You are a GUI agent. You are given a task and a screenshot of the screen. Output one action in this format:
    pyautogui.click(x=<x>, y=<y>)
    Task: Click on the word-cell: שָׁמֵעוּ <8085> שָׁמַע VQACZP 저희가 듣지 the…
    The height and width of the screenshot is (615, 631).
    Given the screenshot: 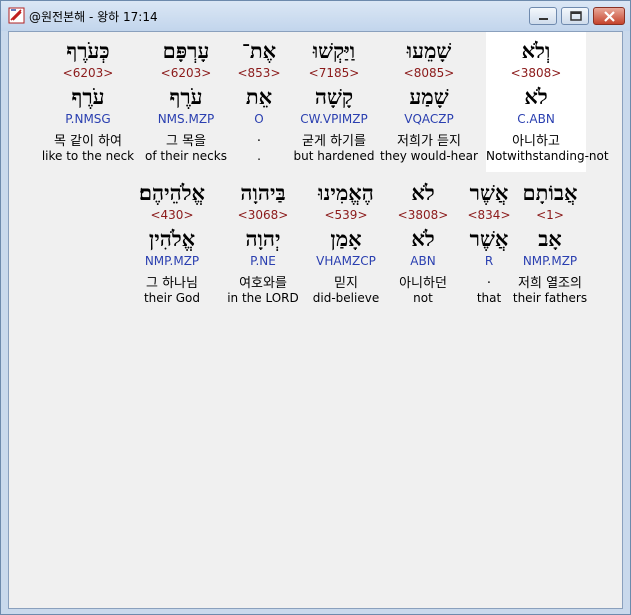 What is the action you would take?
    pyautogui.click(x=429, y=102)
    